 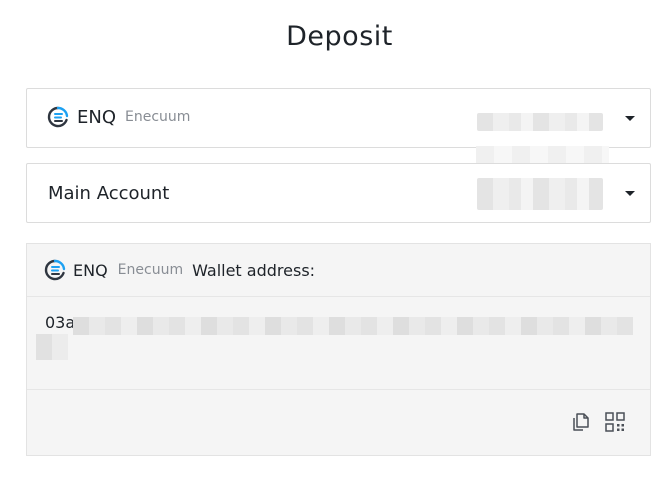 I want to click on account-select: Main Account, so click(x=338, y=193).